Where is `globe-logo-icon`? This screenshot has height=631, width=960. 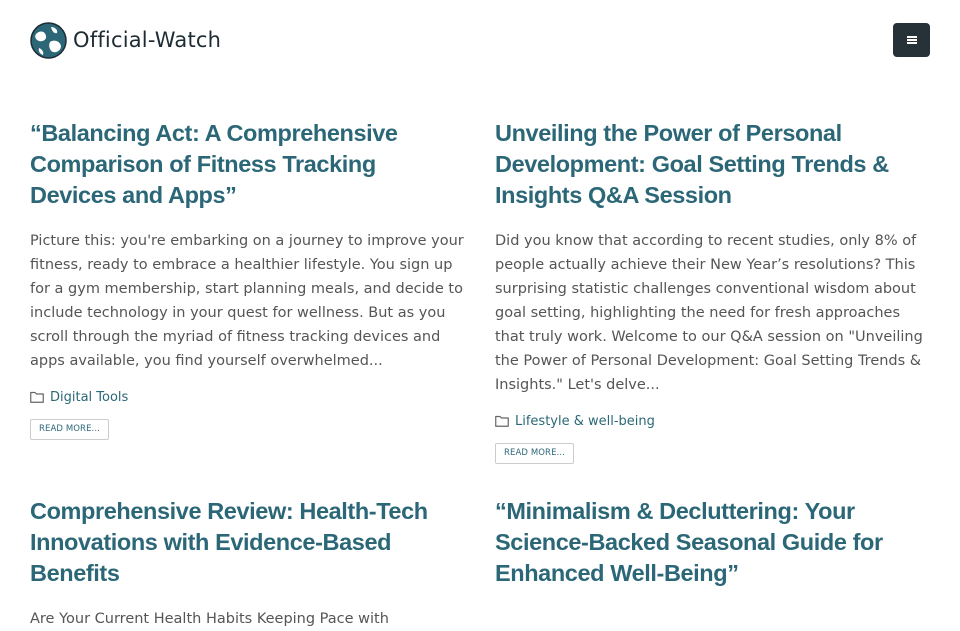 globe-logo-icon is located at coordinates (48, 40).